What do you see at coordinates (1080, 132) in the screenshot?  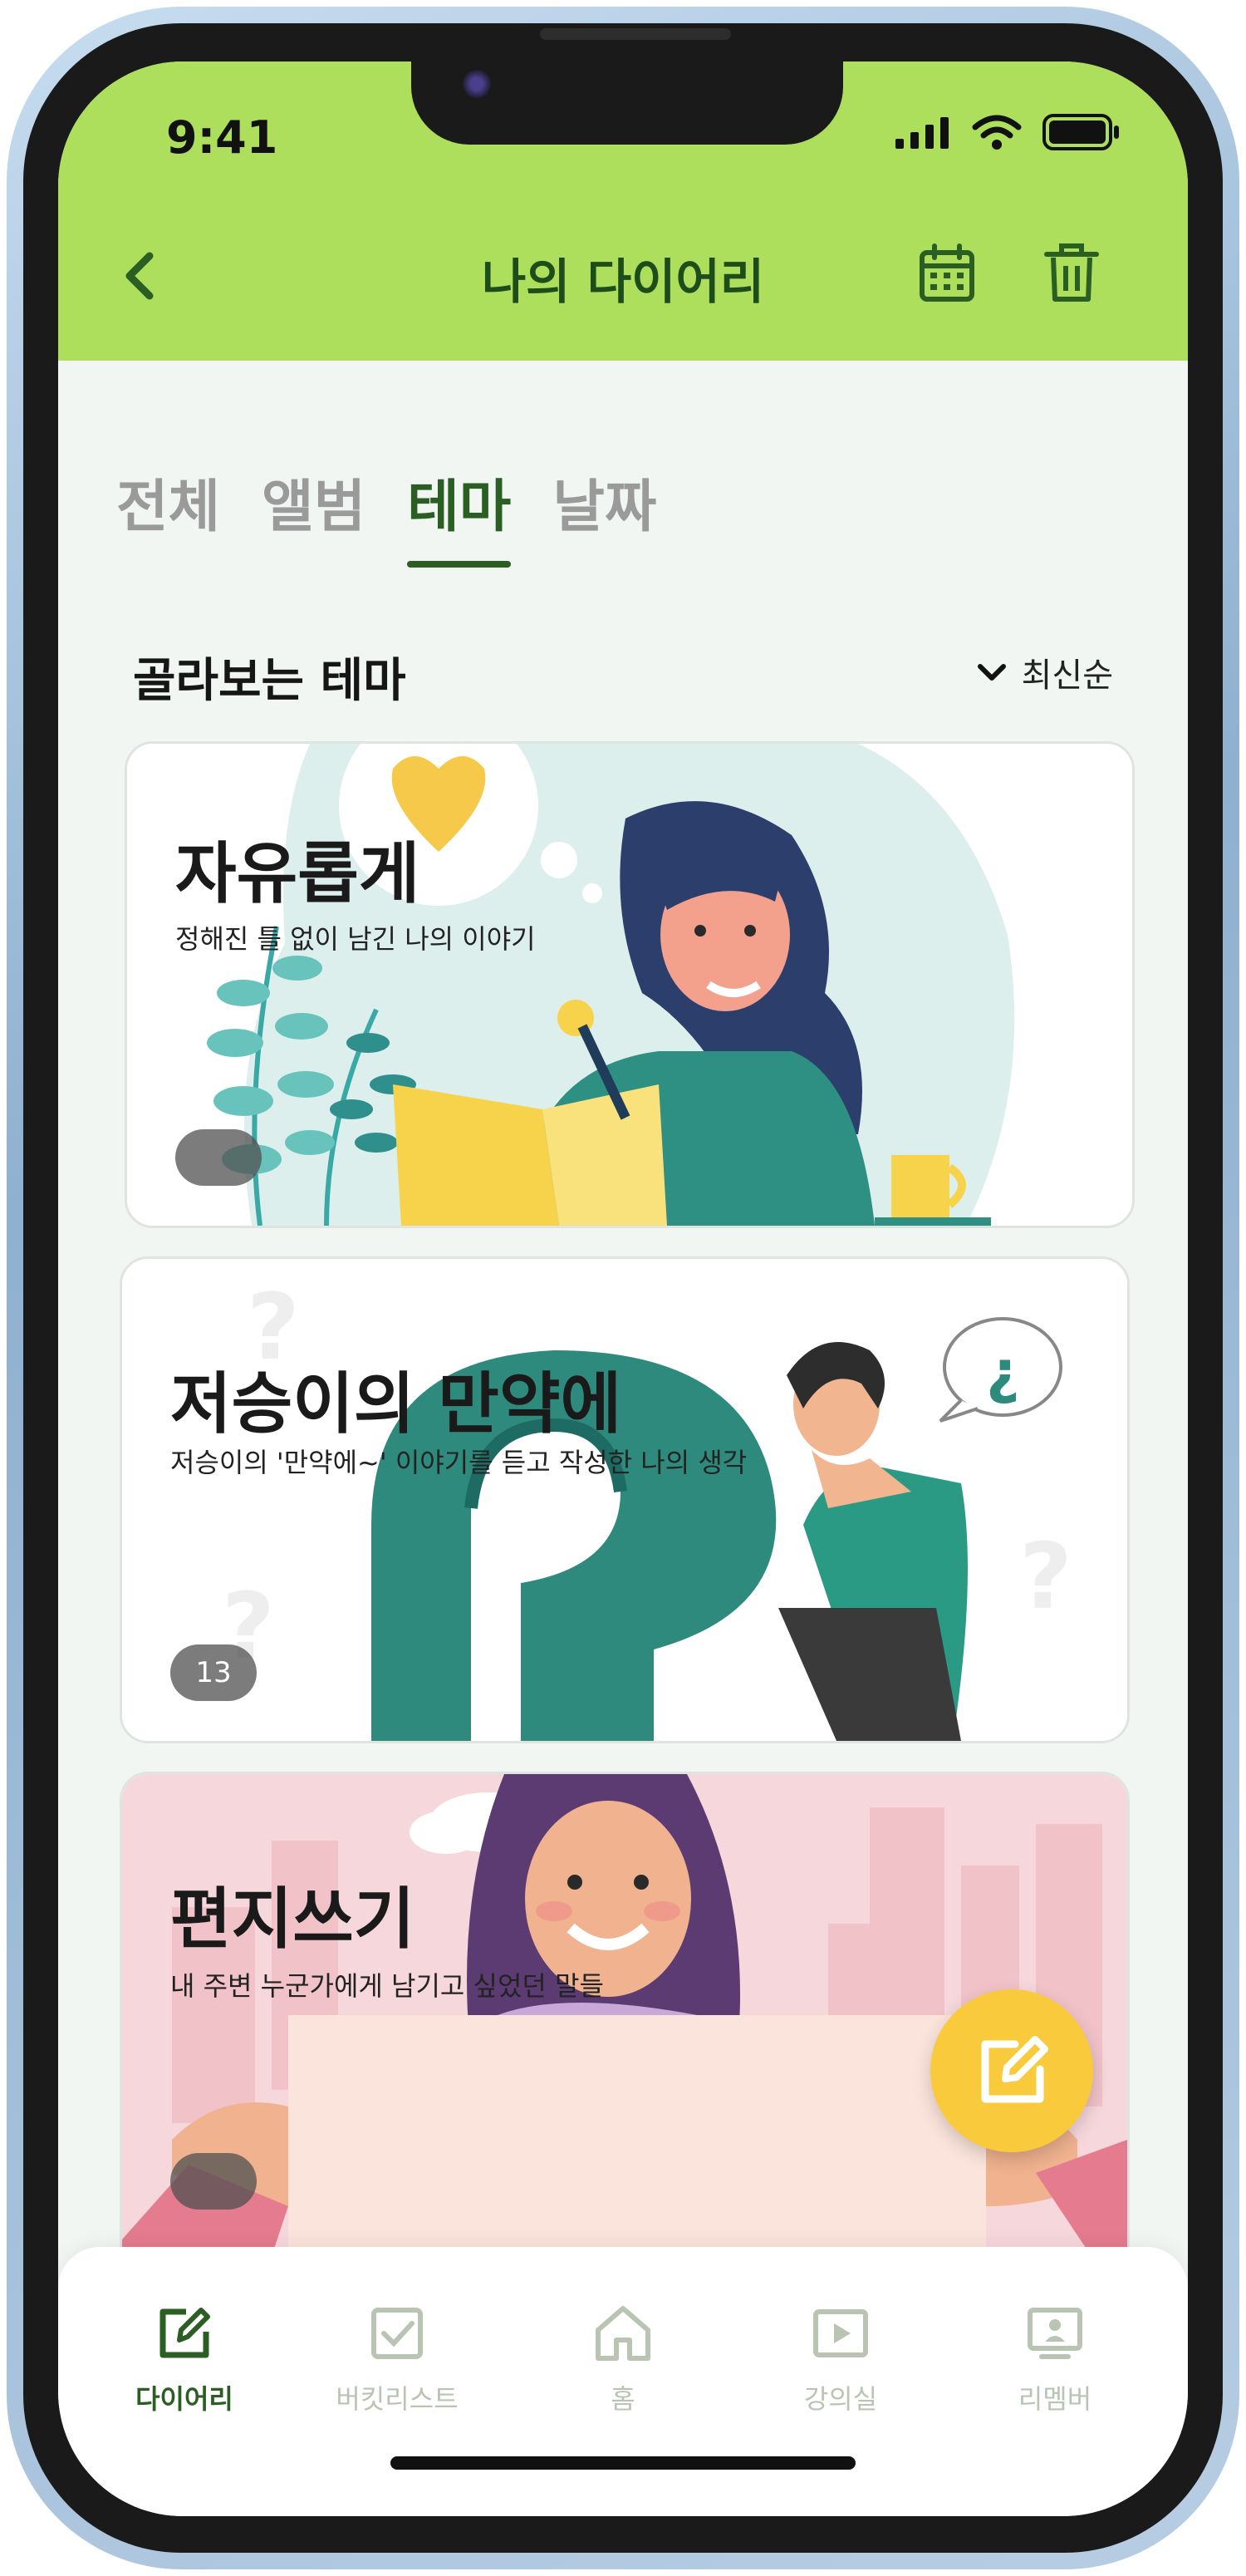 I see `battery-icon` at bounding box center [1080, 132].